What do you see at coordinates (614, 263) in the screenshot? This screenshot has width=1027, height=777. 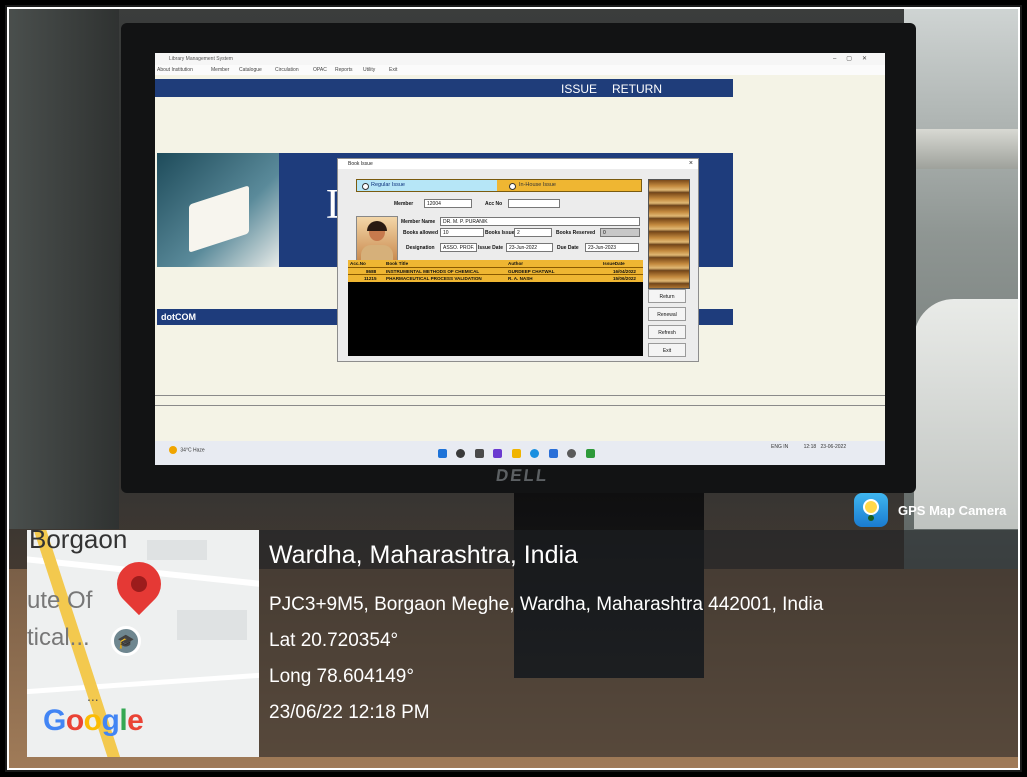 I see `col-issue-date: IssueDate` at bounding box center [614, 263].